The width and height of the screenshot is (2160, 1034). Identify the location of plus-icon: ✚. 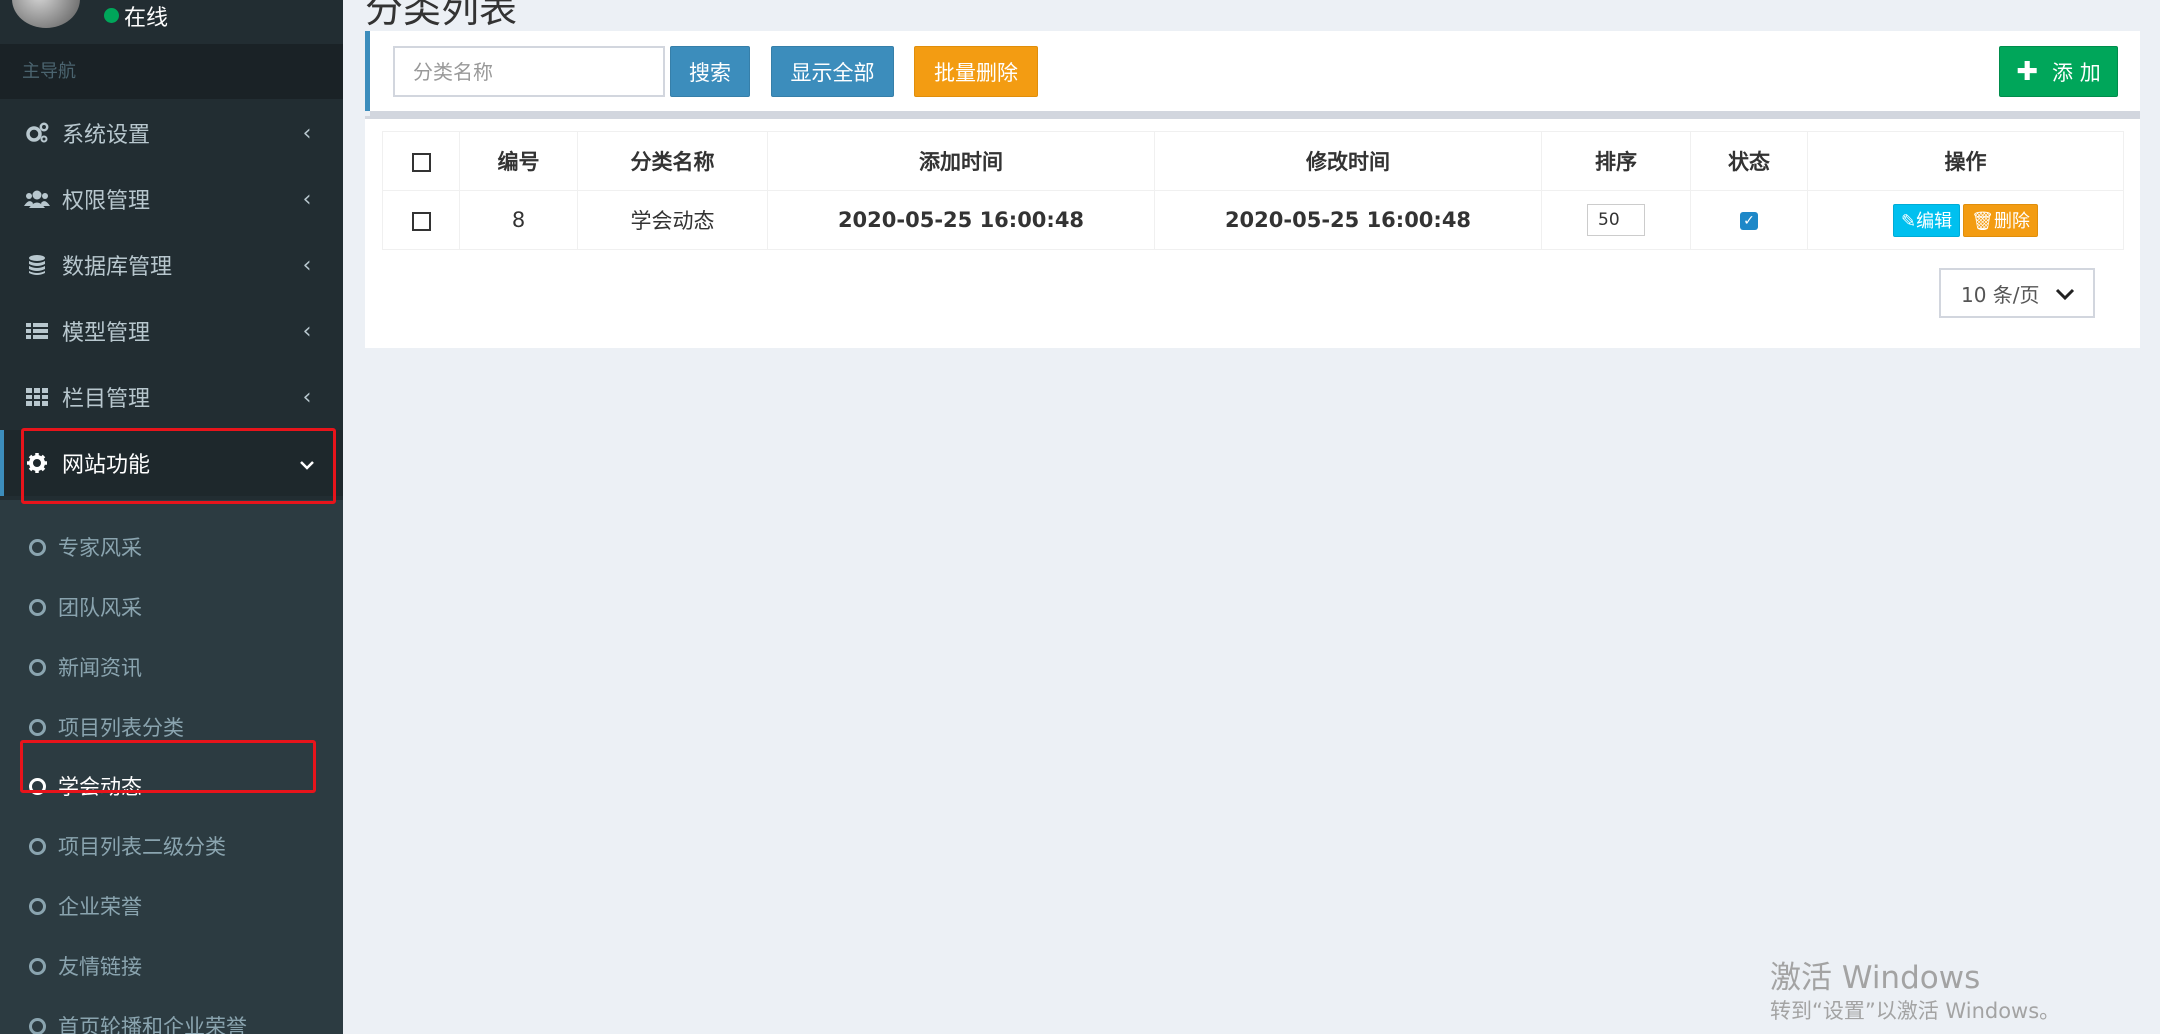
(2027, 71).